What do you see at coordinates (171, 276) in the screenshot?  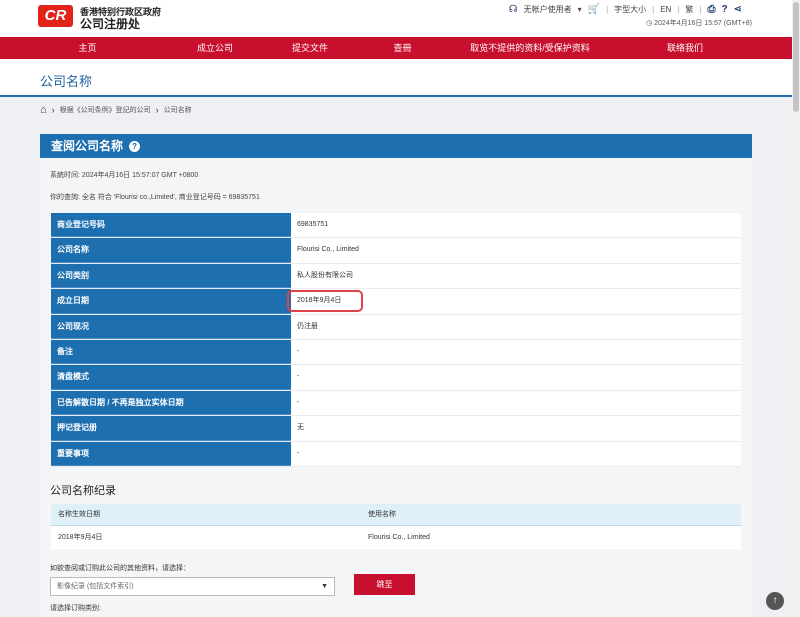 I see `row-label: 公司类别` at bounding box center [171, 276].